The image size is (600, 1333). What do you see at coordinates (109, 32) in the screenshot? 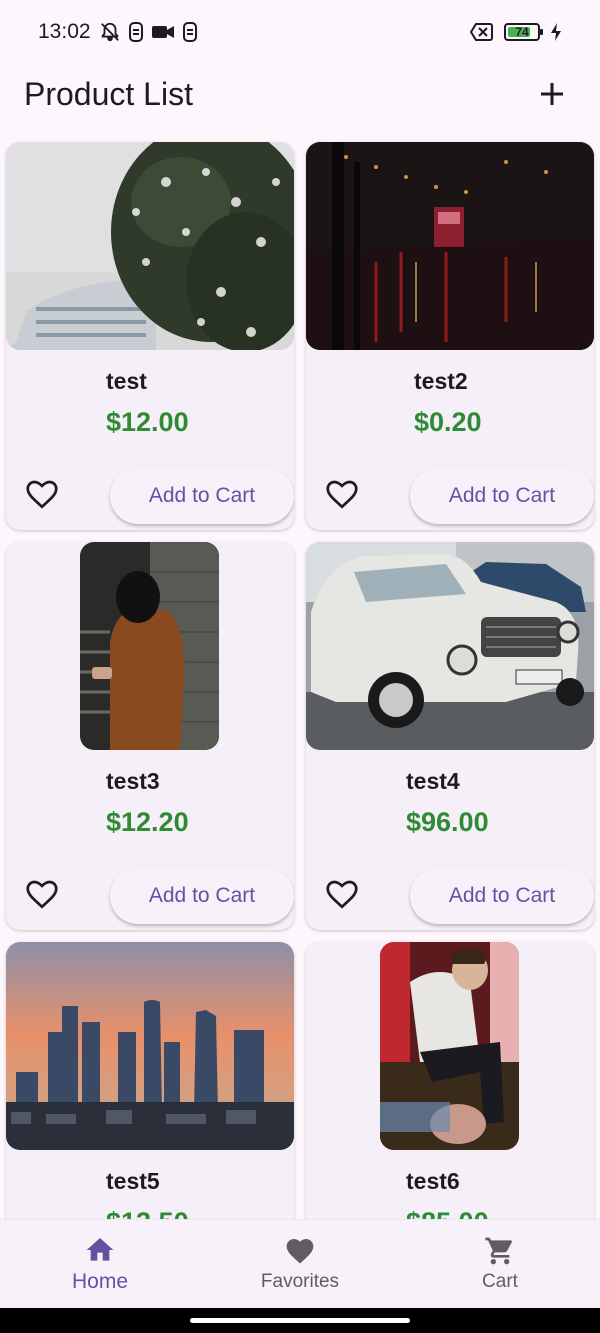
I see `notifications-off-icon` at bounding box center [109, 32].